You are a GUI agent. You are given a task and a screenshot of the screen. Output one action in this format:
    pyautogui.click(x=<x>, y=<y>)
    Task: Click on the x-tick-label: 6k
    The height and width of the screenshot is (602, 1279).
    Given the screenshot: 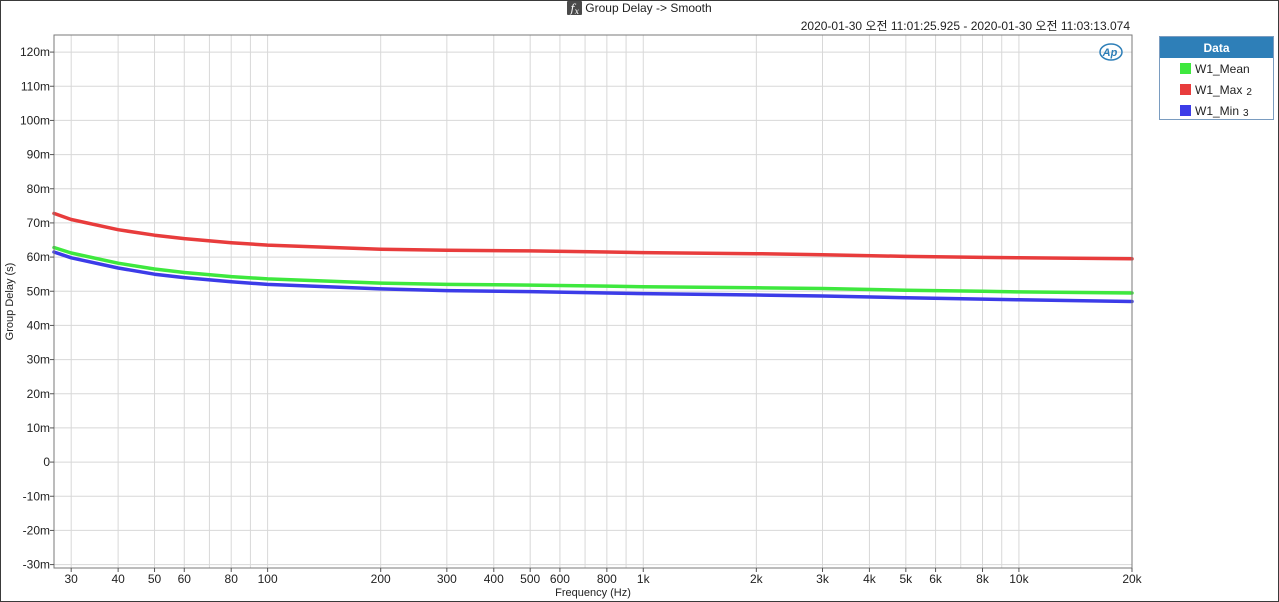 What is the action you would take?
    pyautogui.click(x=936, y=579)
    